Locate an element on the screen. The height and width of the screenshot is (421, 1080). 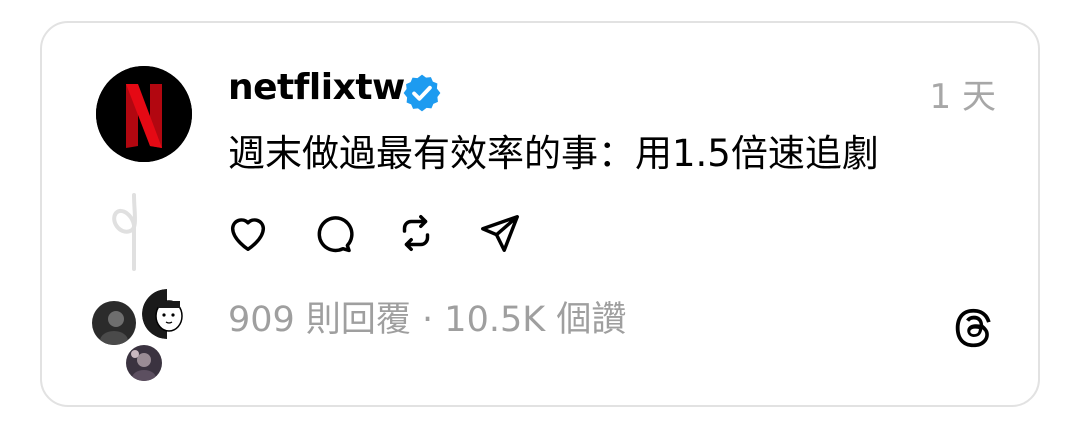
repost-icon is located at coordinates (416, 233).